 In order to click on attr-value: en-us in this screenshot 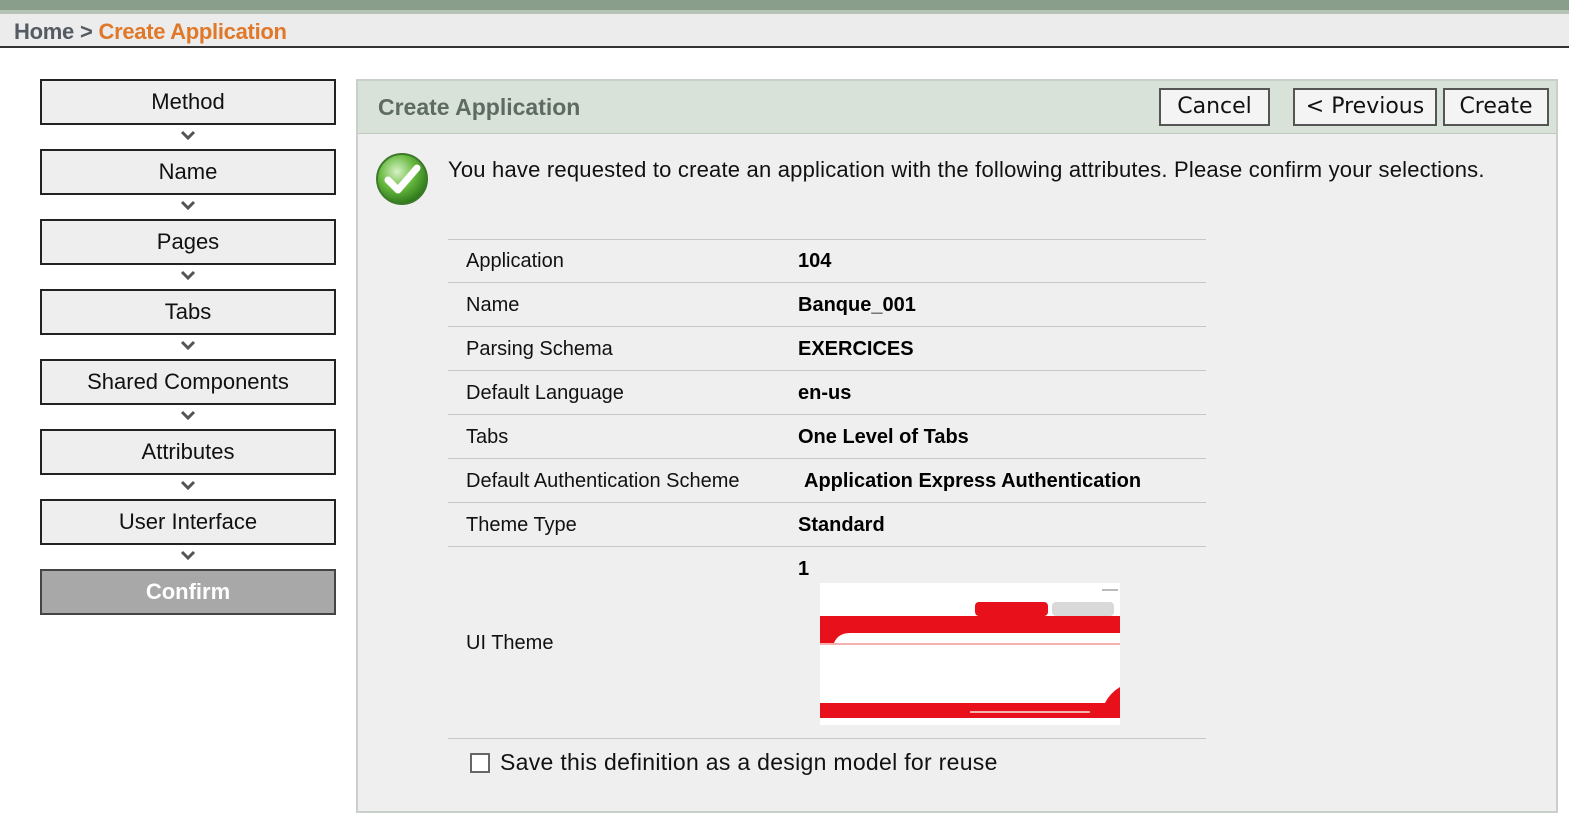, I will do `click(825, 393)`.